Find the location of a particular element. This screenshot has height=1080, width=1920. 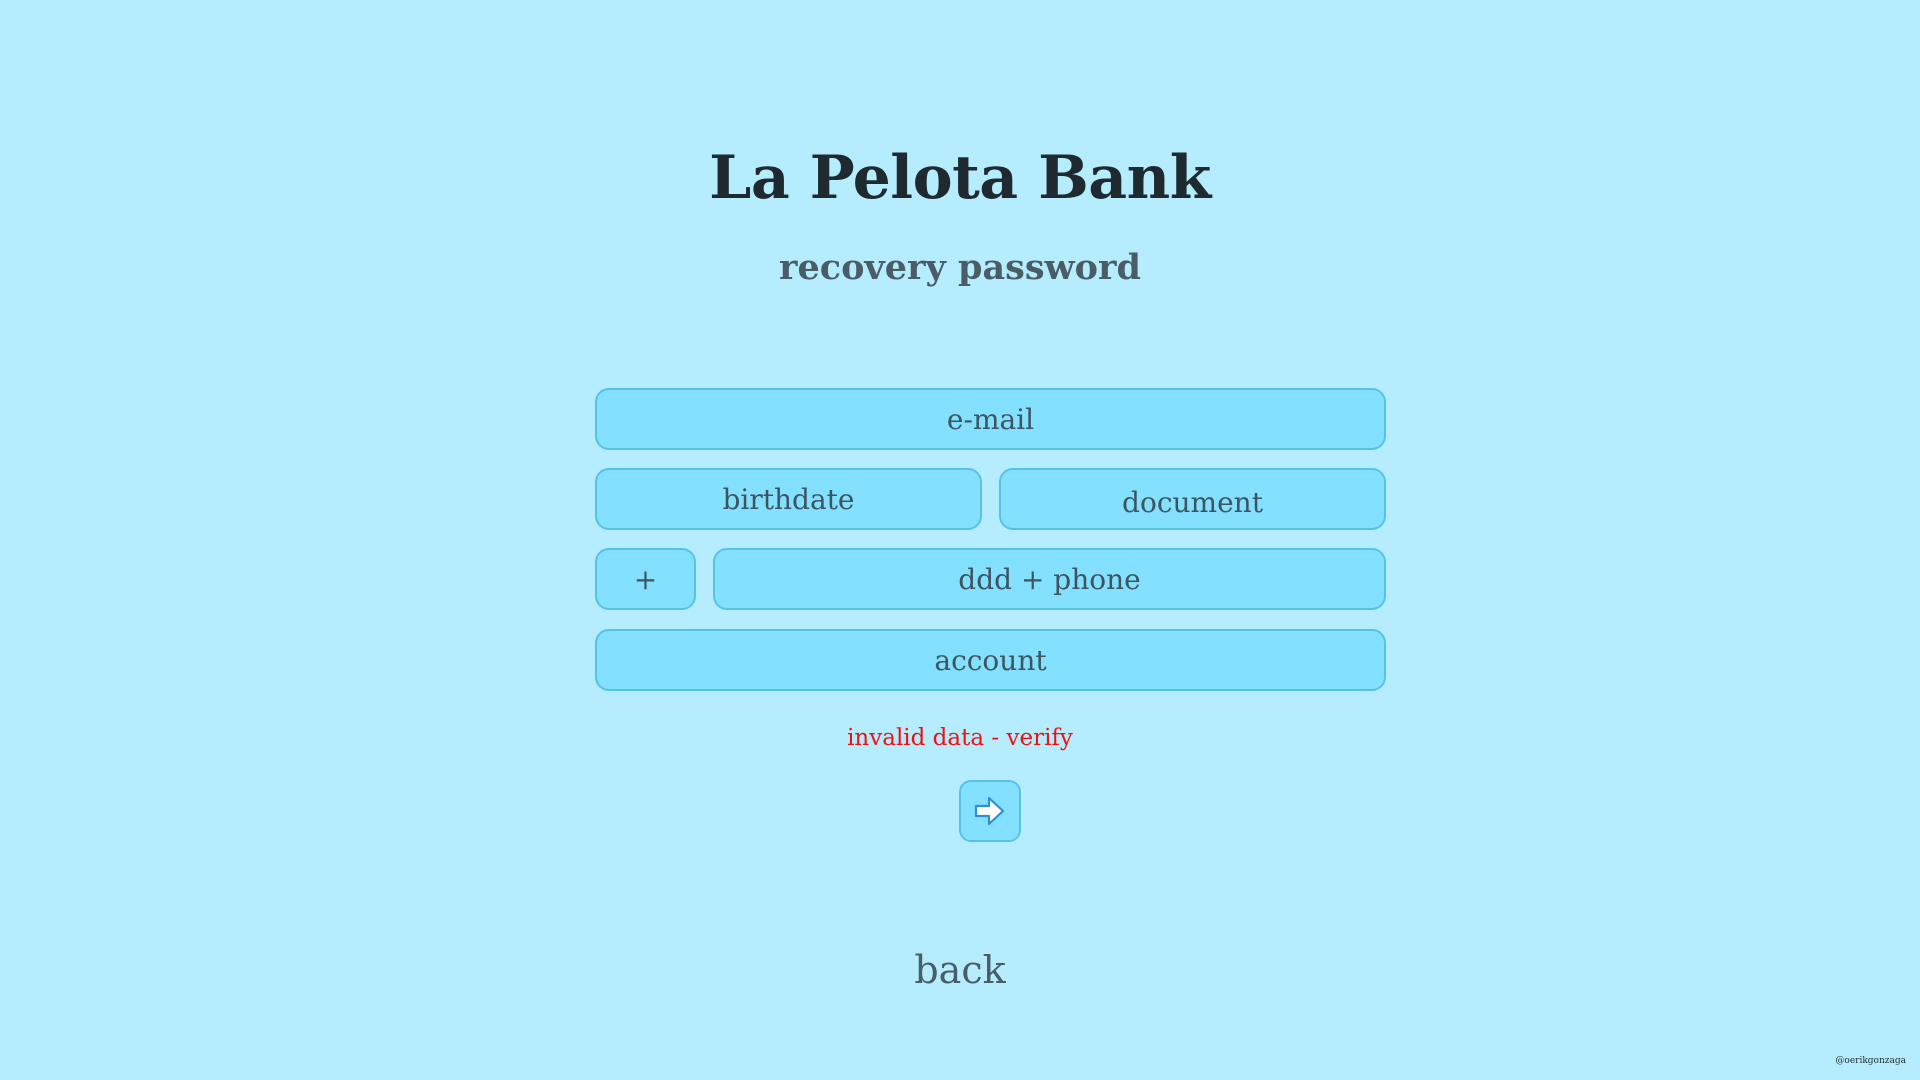

arrow-right-icon is located at coordinates (990, 811).